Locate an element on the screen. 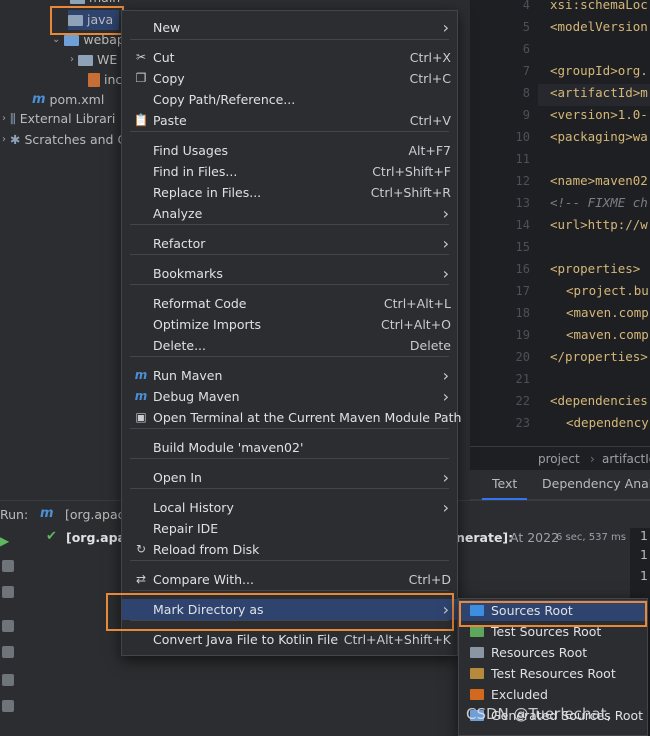 Image resolution: width=650 pixels, height=736 pixels. scratches-icon: ✱ is located at coordinates (15, 139).